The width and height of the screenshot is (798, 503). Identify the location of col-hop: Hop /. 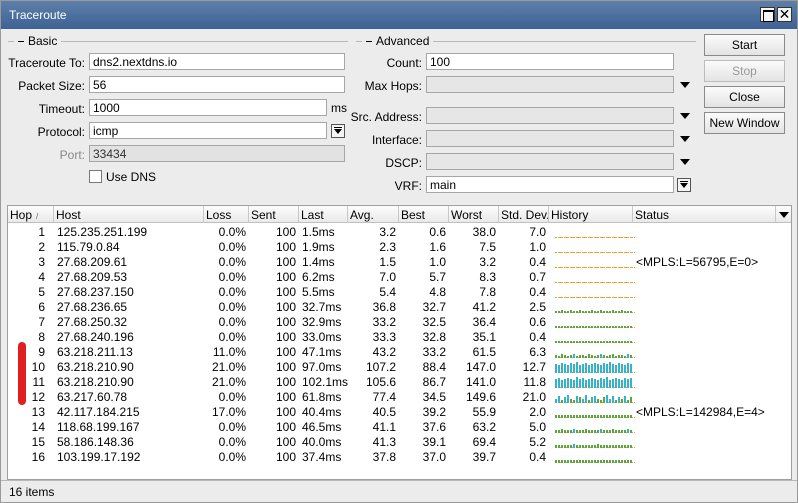
(31, 214).